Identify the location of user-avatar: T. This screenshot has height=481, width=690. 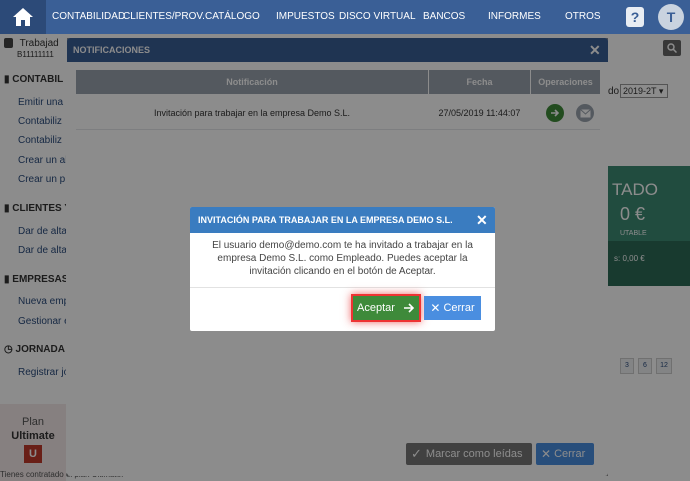
(671, 17).